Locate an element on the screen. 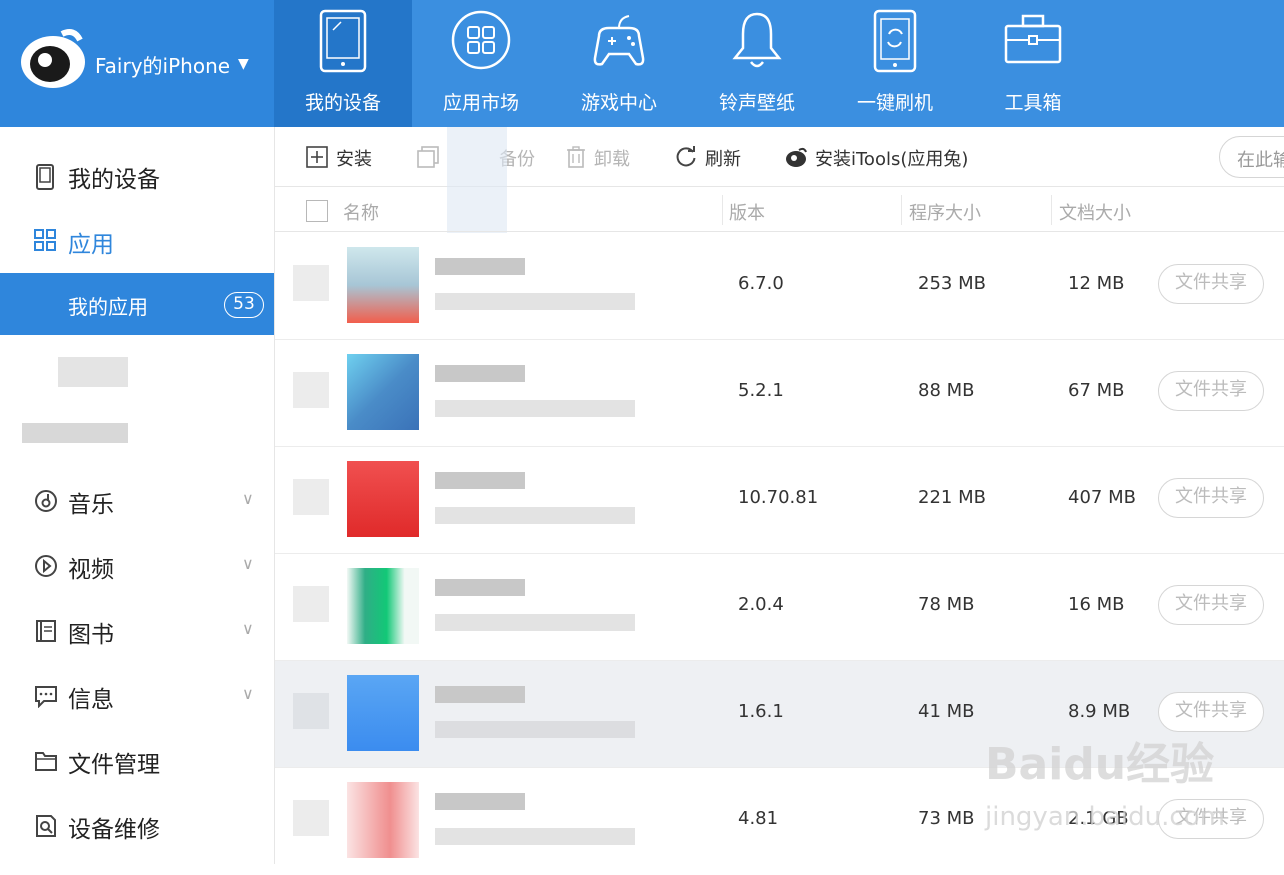 Image resolution: width=1284 pixels, height=875 pixels. itools-logo-icon is located at coordinates (53, 58).